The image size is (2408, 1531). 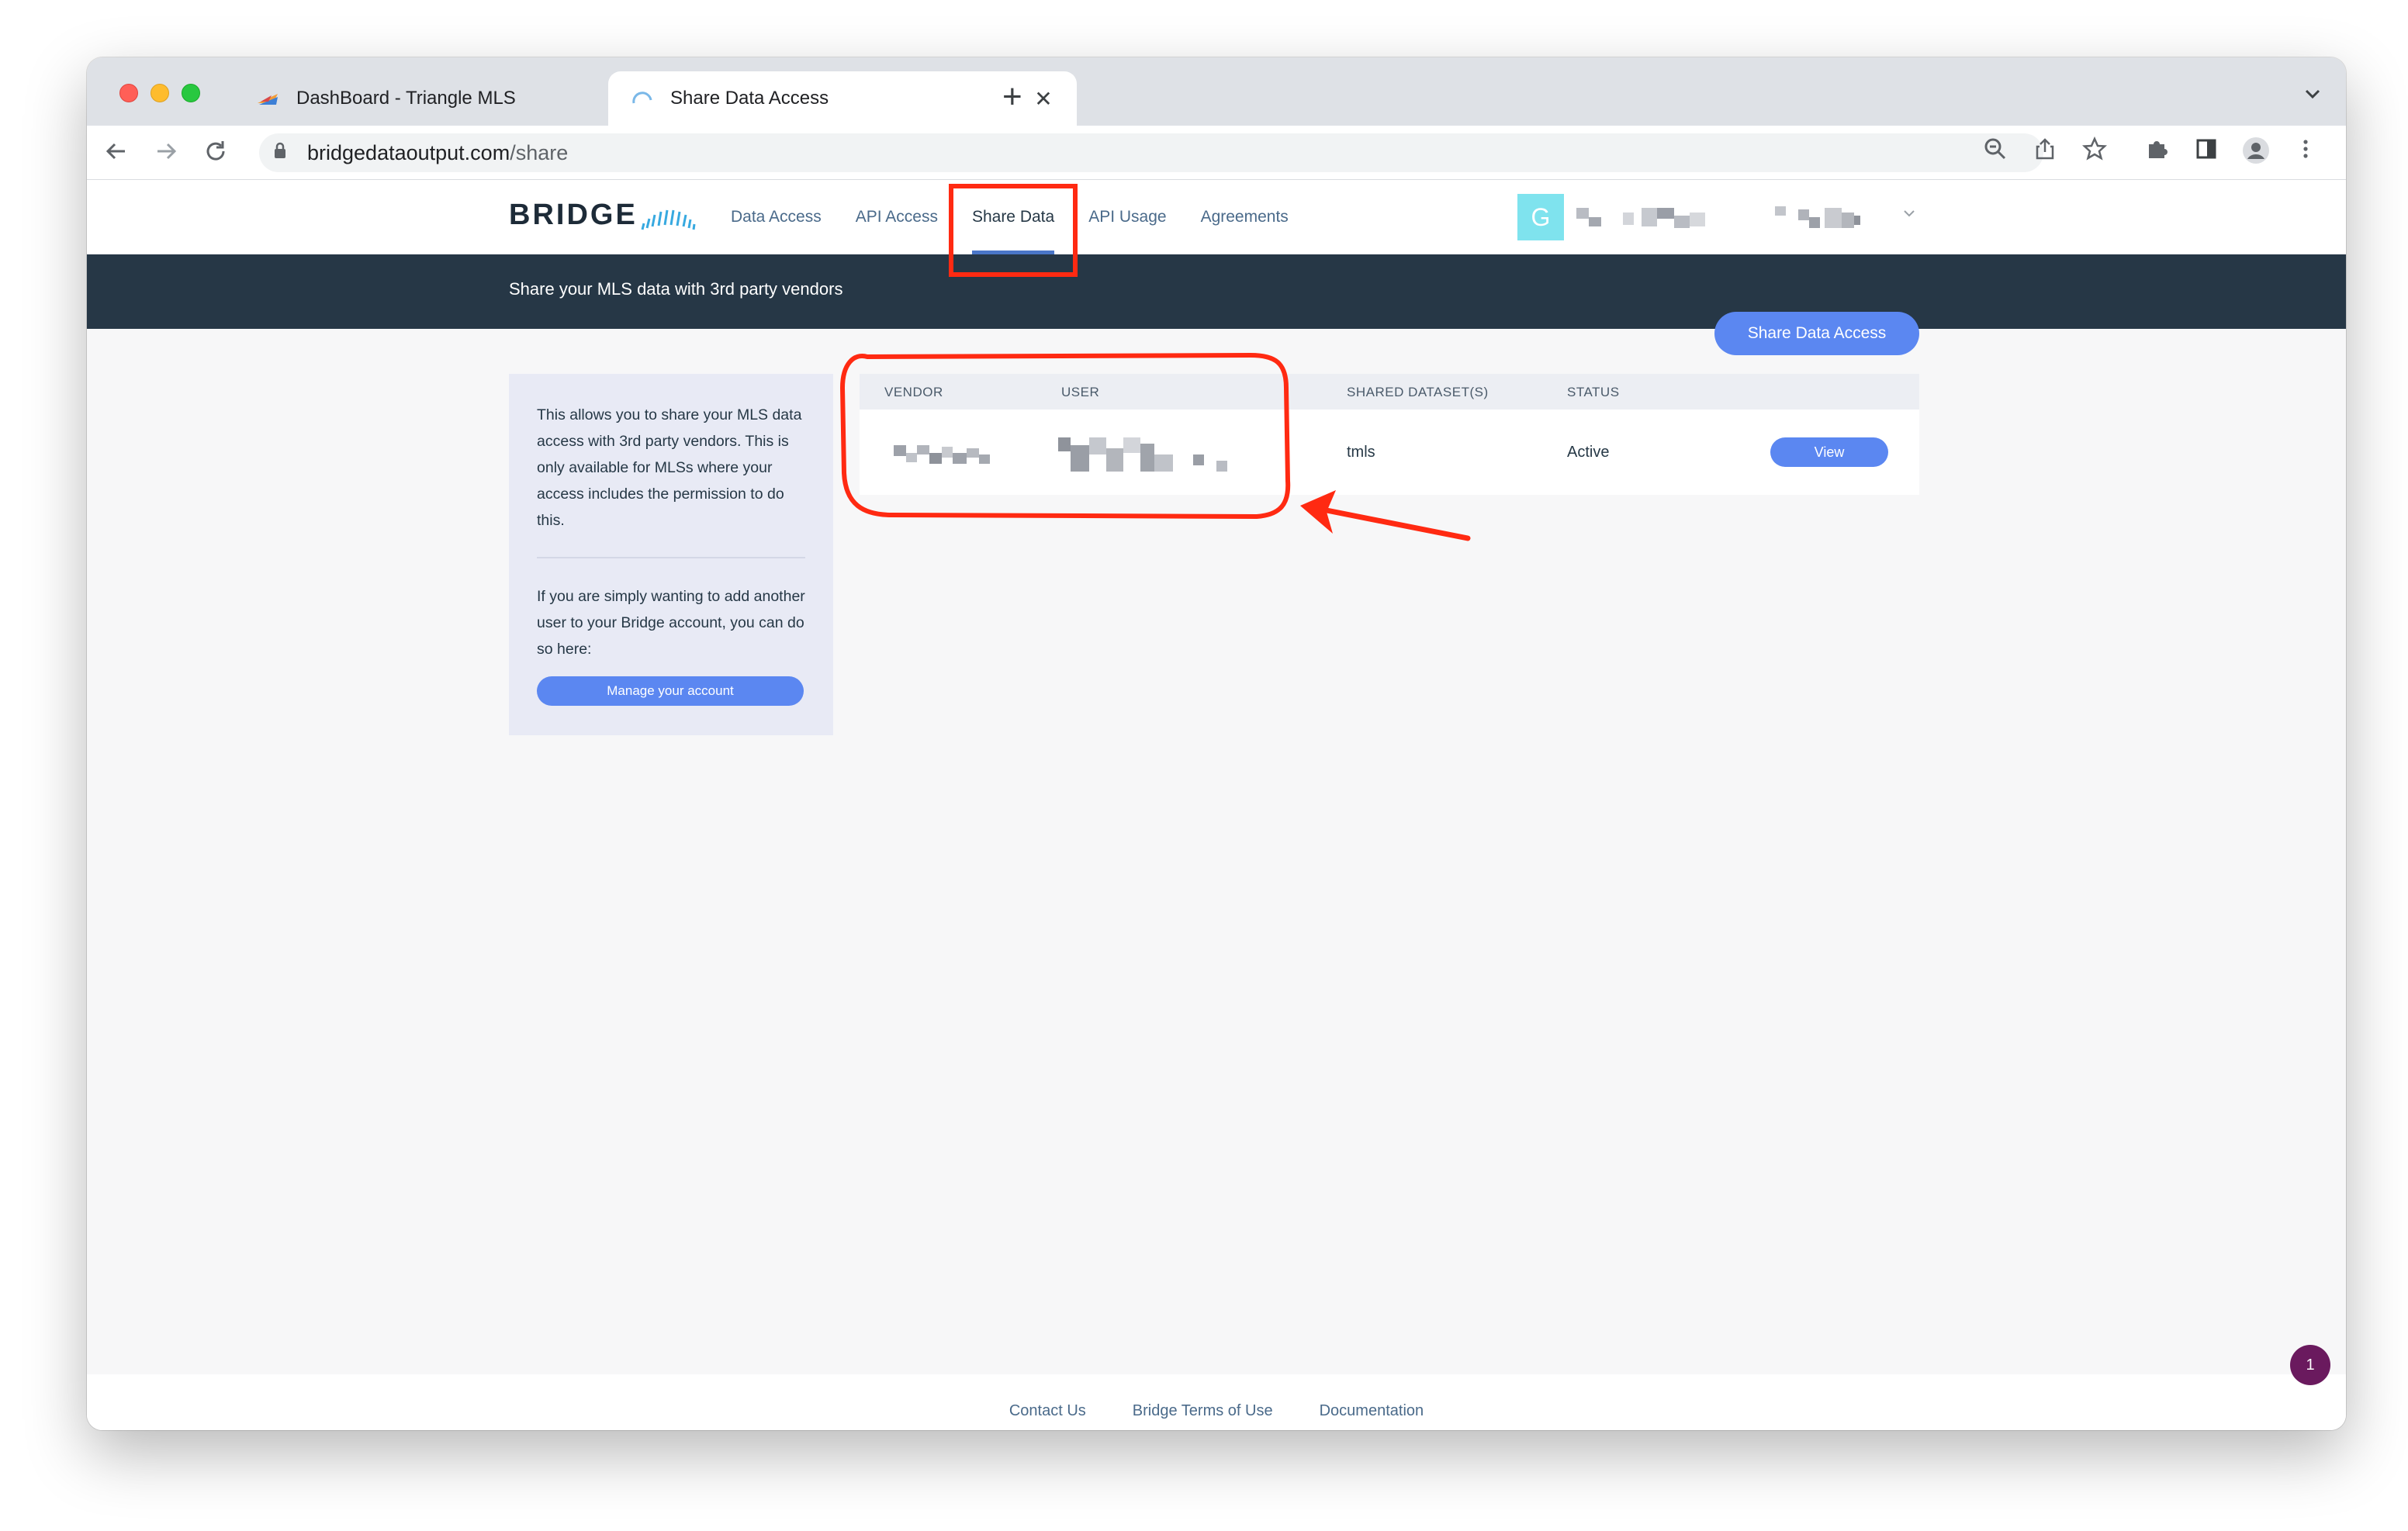 What do you see at coordinates (749, 98) in the screenshot?
I see `tab-label: Share Data Access` at bounding box center [749, 98].